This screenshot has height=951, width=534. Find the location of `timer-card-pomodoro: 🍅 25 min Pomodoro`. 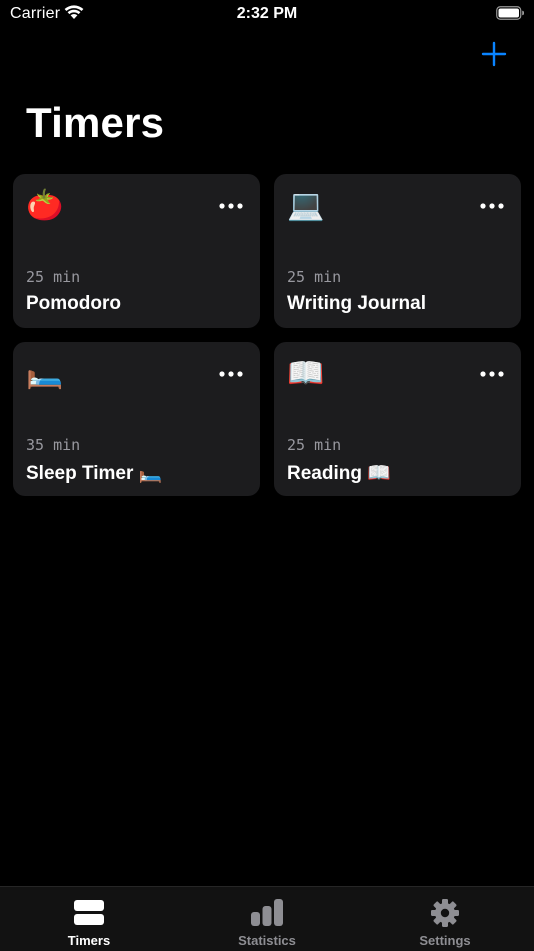

timer-card-pomodoro: 🍅 25 min Pomodoro is located at coordinates (136, 251).